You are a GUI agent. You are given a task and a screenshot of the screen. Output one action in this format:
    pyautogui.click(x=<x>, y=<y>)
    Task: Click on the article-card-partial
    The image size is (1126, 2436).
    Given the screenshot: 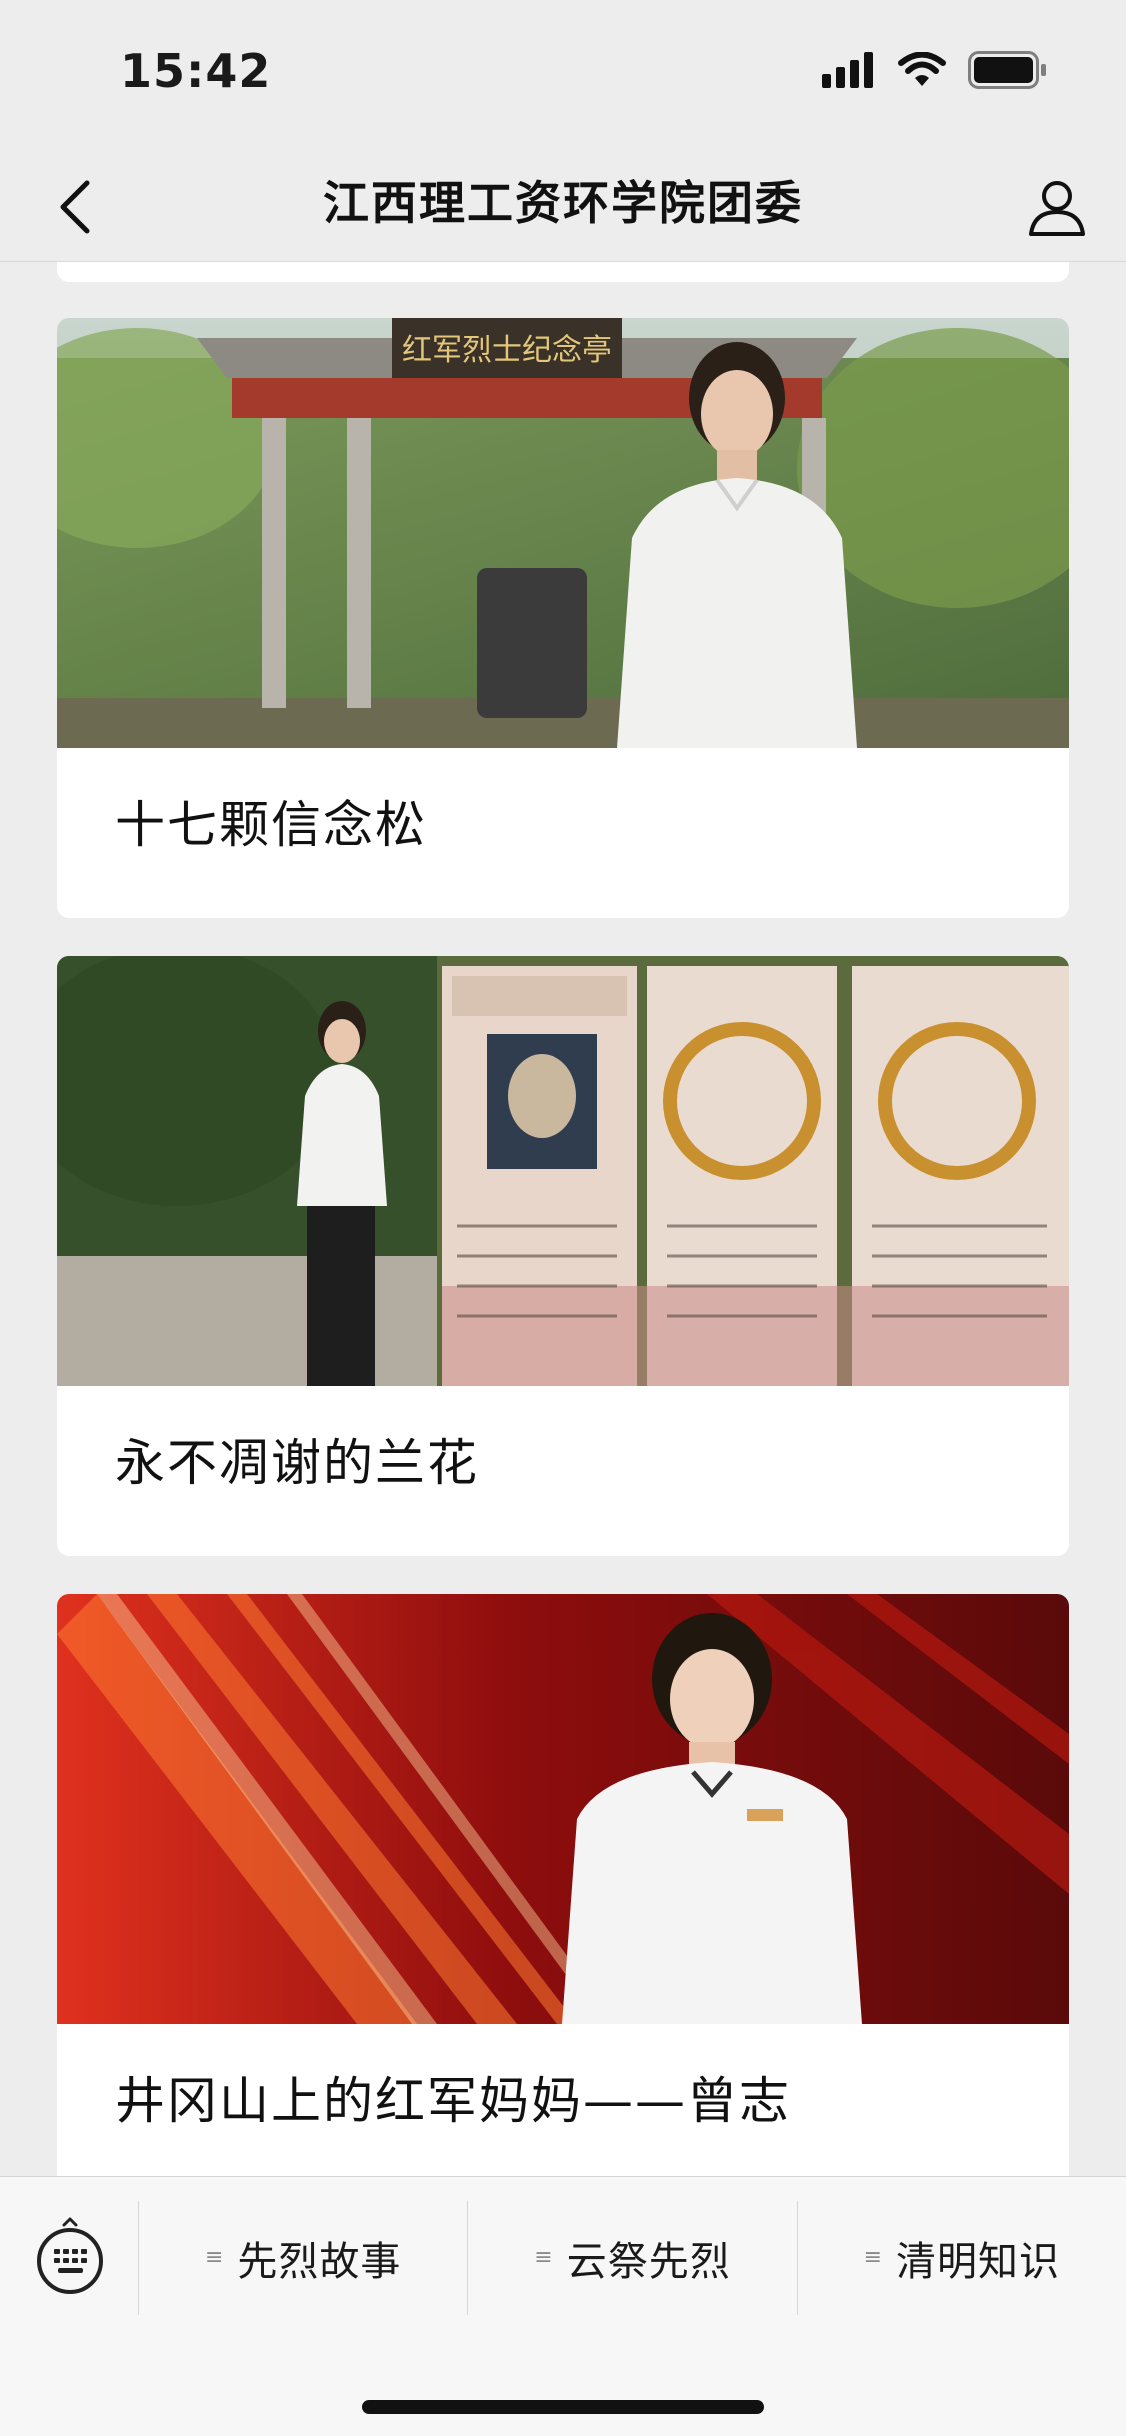 What is the action you would take?
    pyautogui.click(x=563, y=272)
    